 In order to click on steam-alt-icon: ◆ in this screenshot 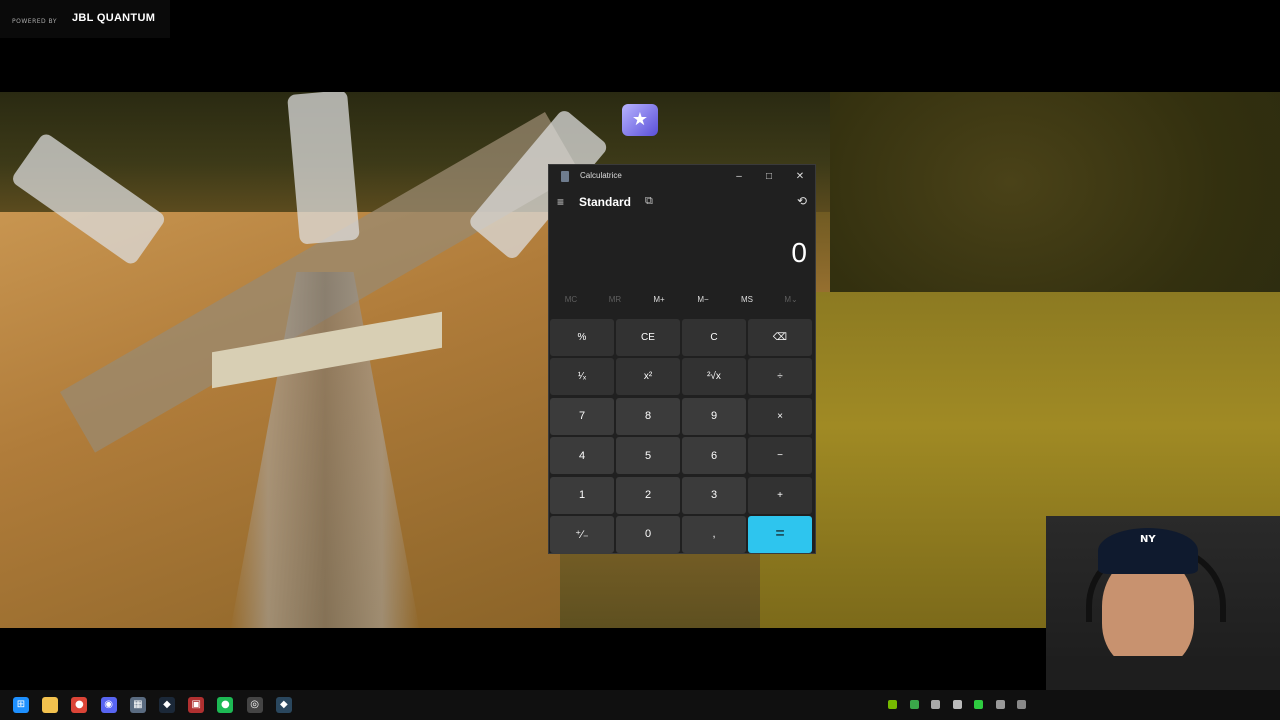, I will do `click(283, 705)`.